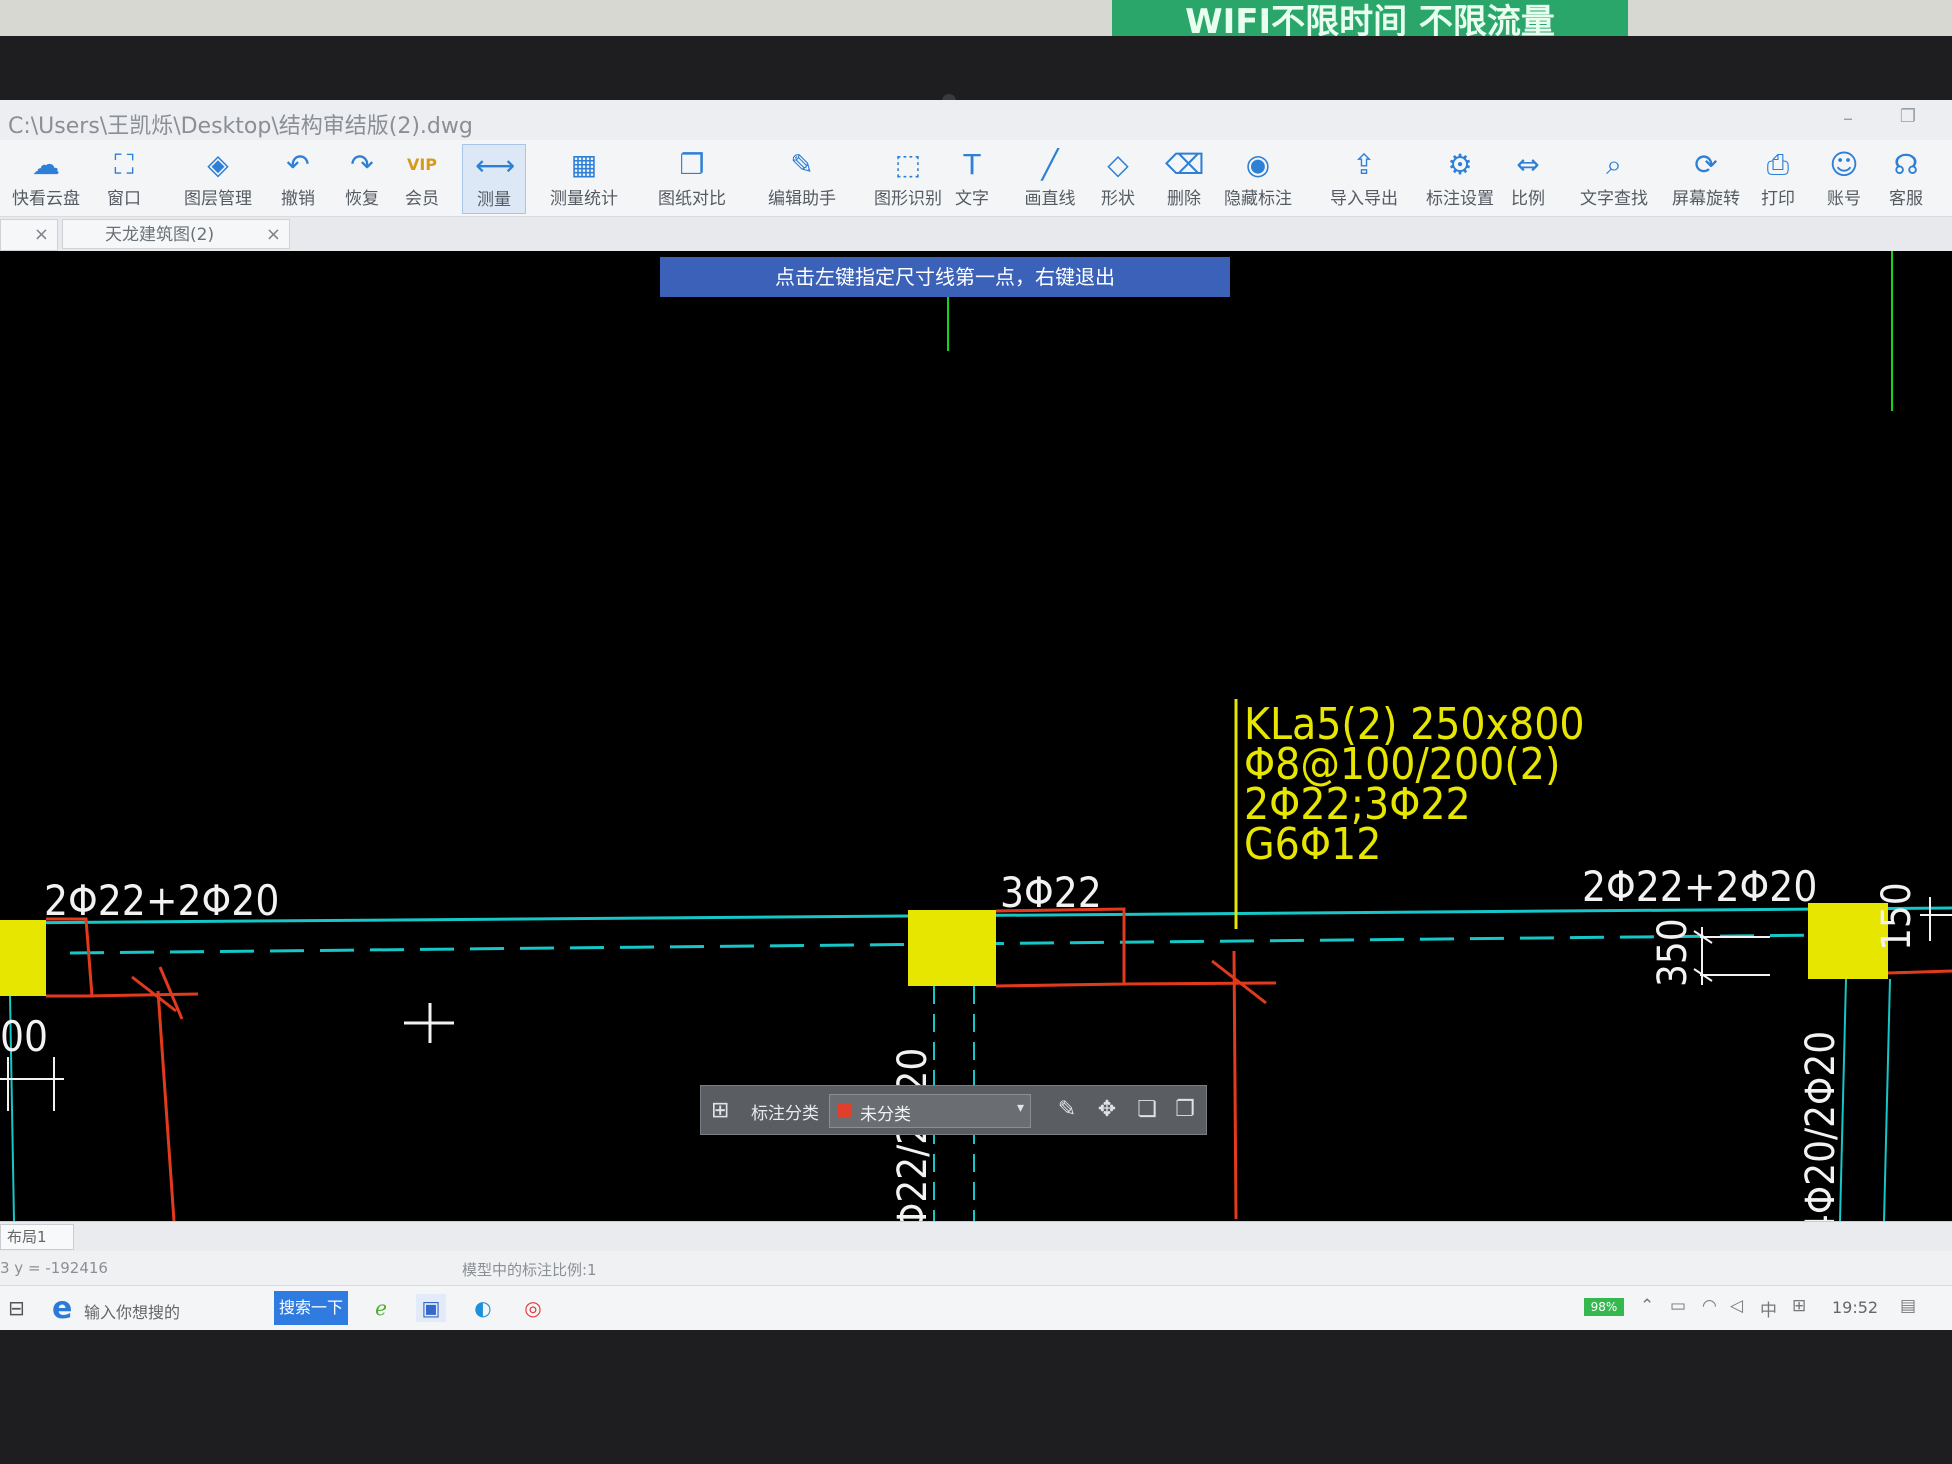  I want to click on clock: 19:52, so click(1855, 1307).